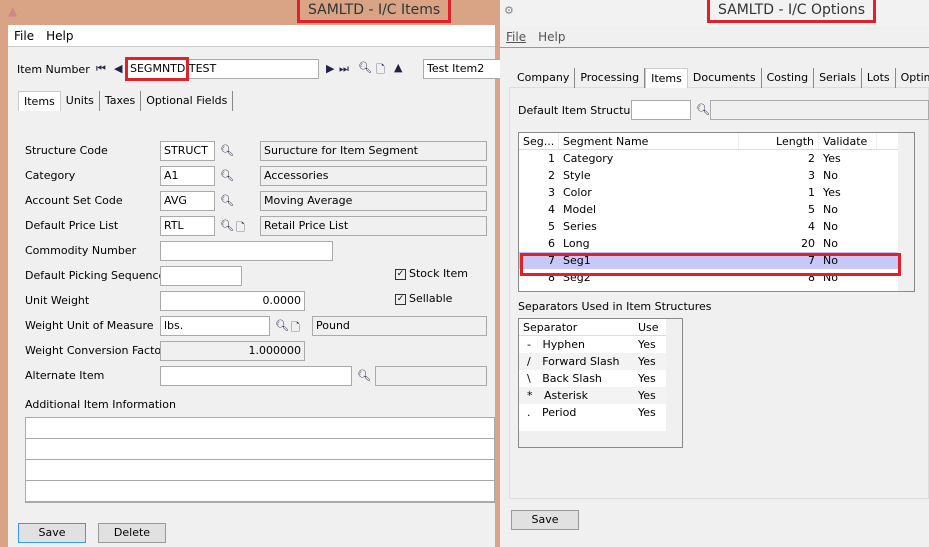 This screenshot has height=547, width=929. Describe the element at coordinates (545, 520) in the screenshot. I see `options-save-button: Save` at that location.